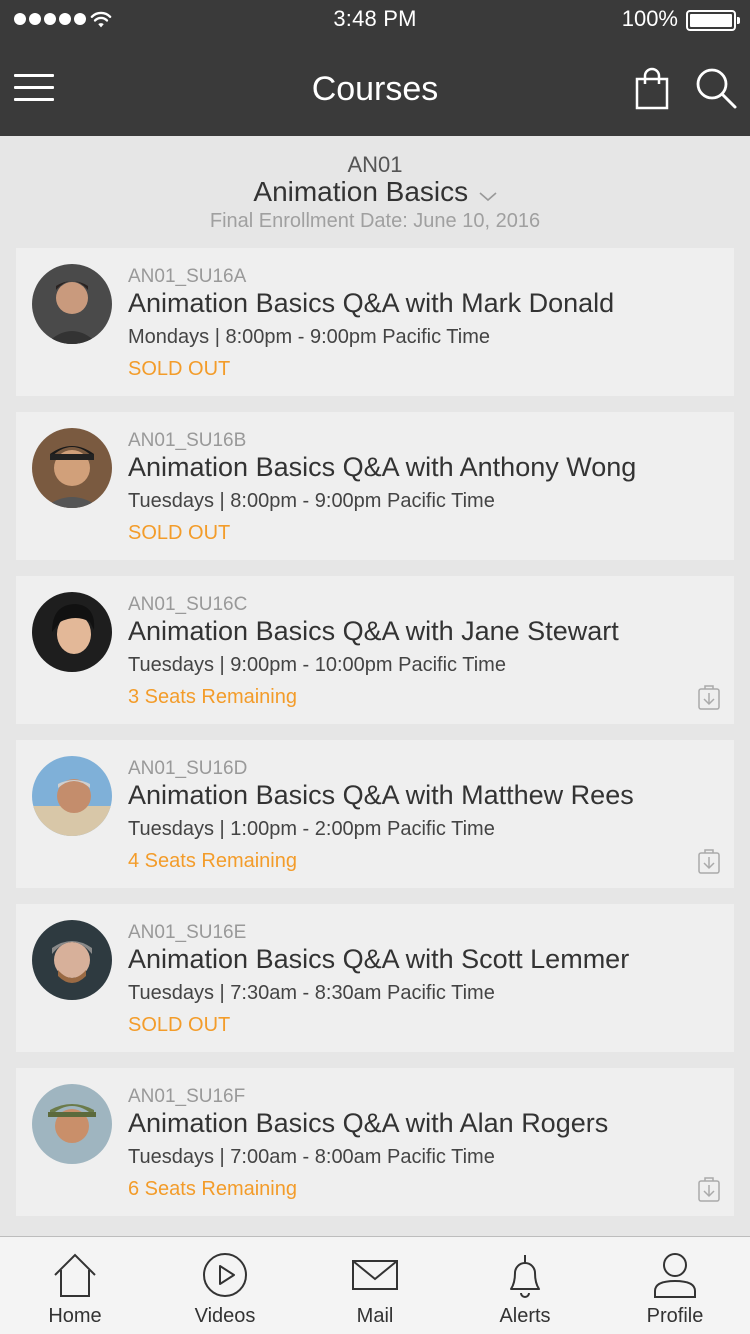 The height and width of the screenshot is (1334, 750). Describe the element at coordinates (382, 467) in the screenshot. I see `section-title: Animation Basics Q&A with Anthony Wong` at that location.